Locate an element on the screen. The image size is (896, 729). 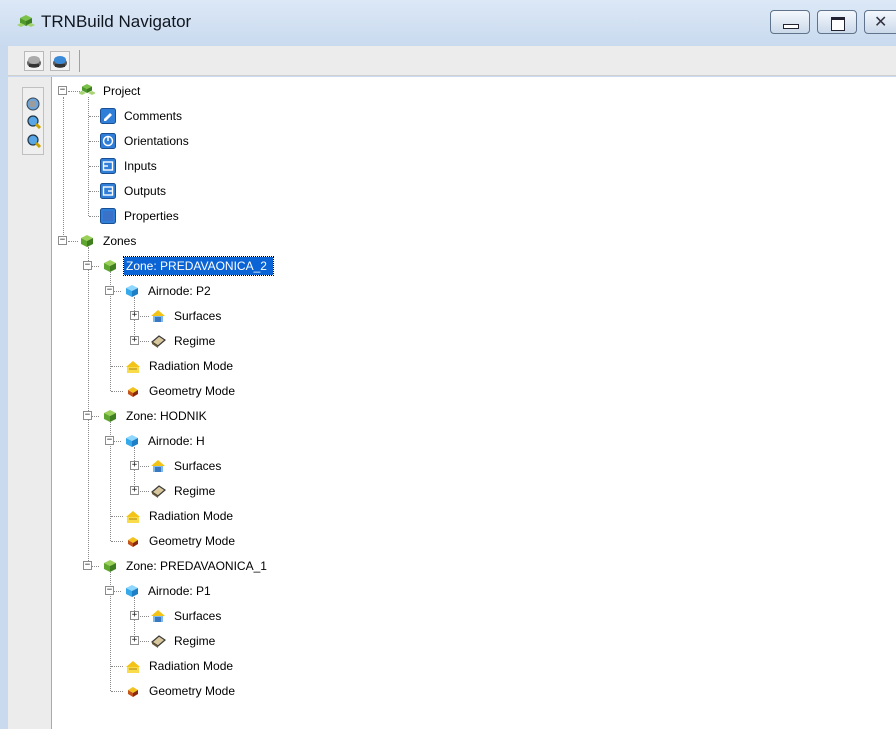
tree-node-label: Zone: PREDAVAONICA_1 is located at coordinates (196, 566).